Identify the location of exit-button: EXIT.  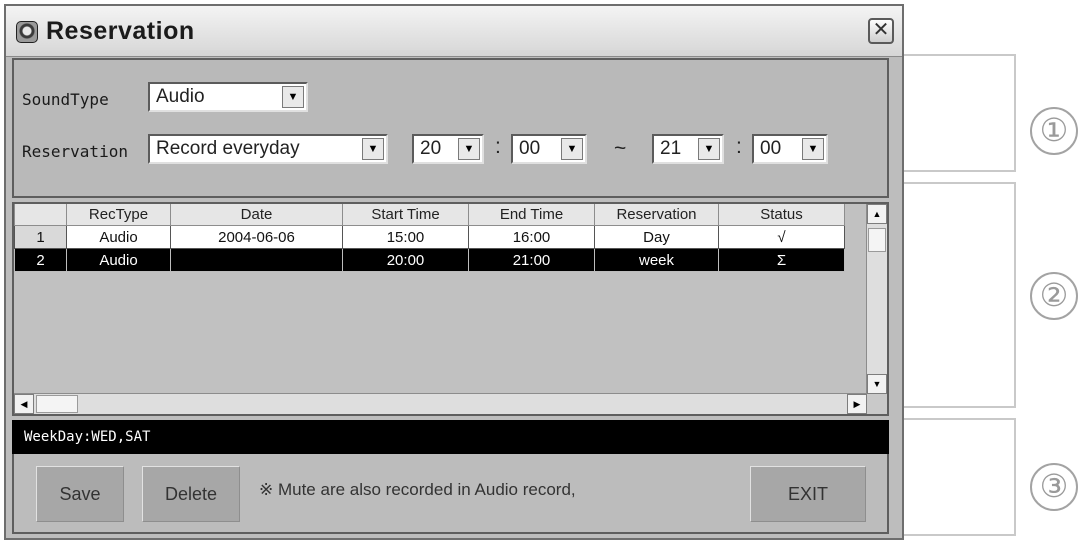
(808, 494).